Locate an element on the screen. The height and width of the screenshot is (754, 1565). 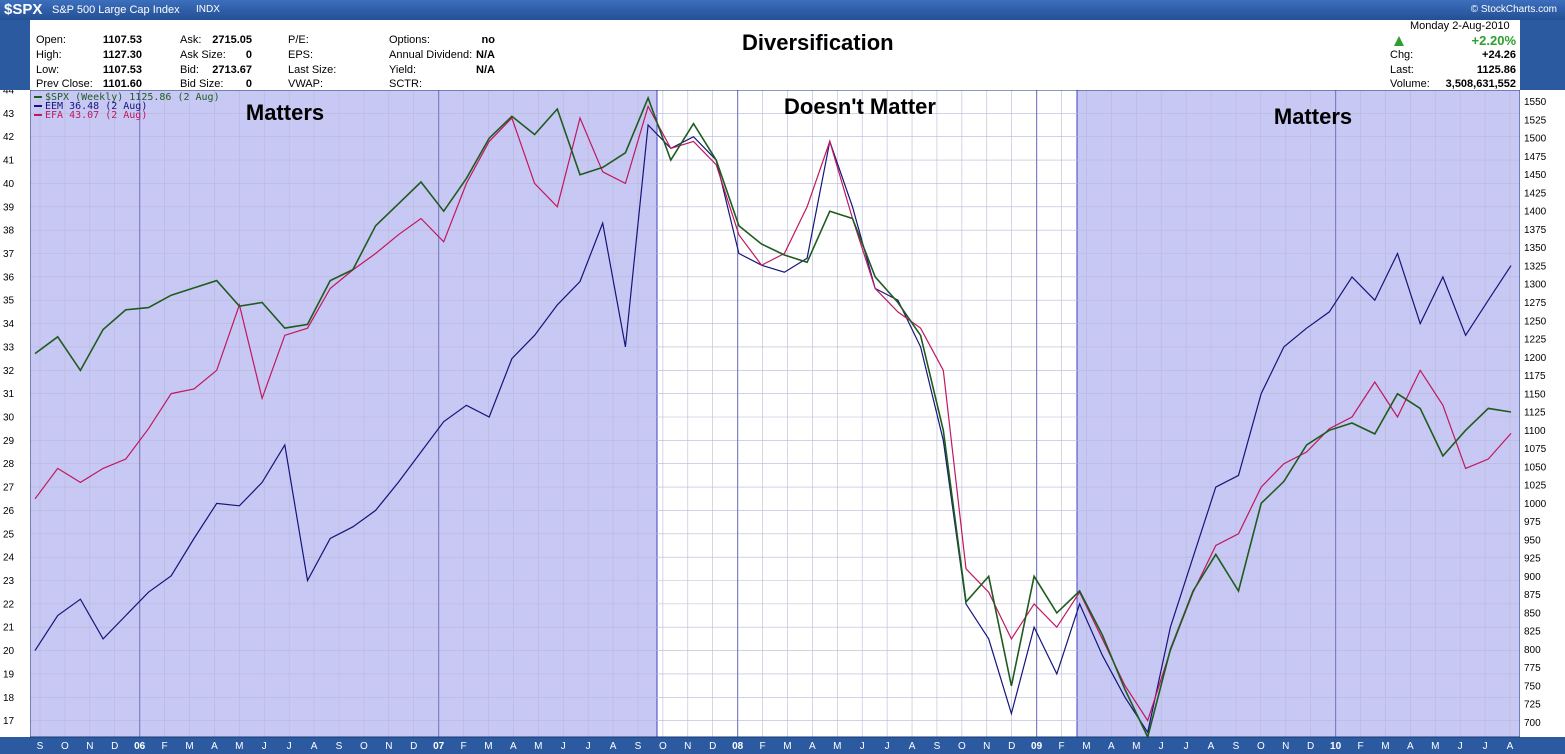
right-tick-label: 1150 is located at coordinates (1535, 394).